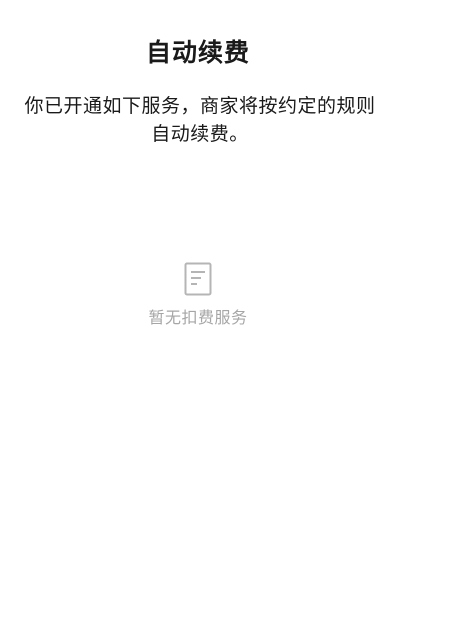 The height and width of the screenshot is (639, 450). I want to click on empty-state-text: 暂无扣费服务, so click(198, 317).